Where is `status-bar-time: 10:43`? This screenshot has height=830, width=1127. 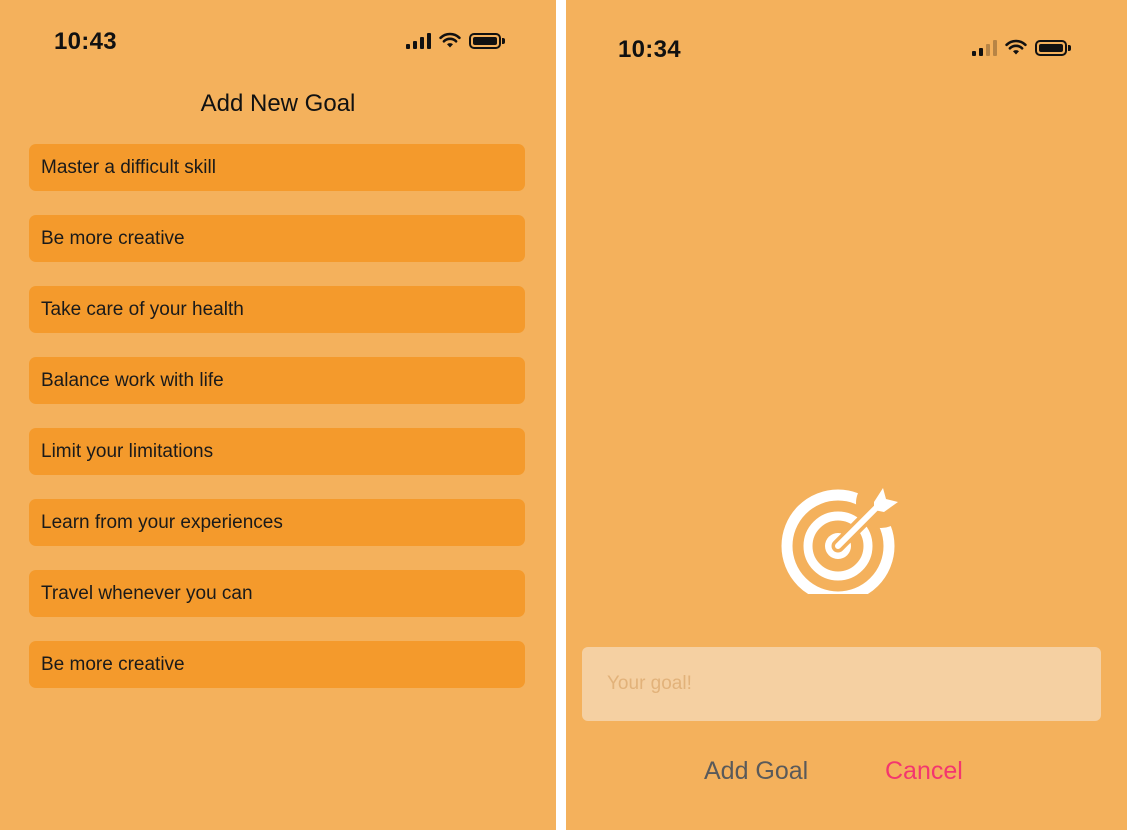 status-bar-time: 10:43 is located at coordinates (85, 41).